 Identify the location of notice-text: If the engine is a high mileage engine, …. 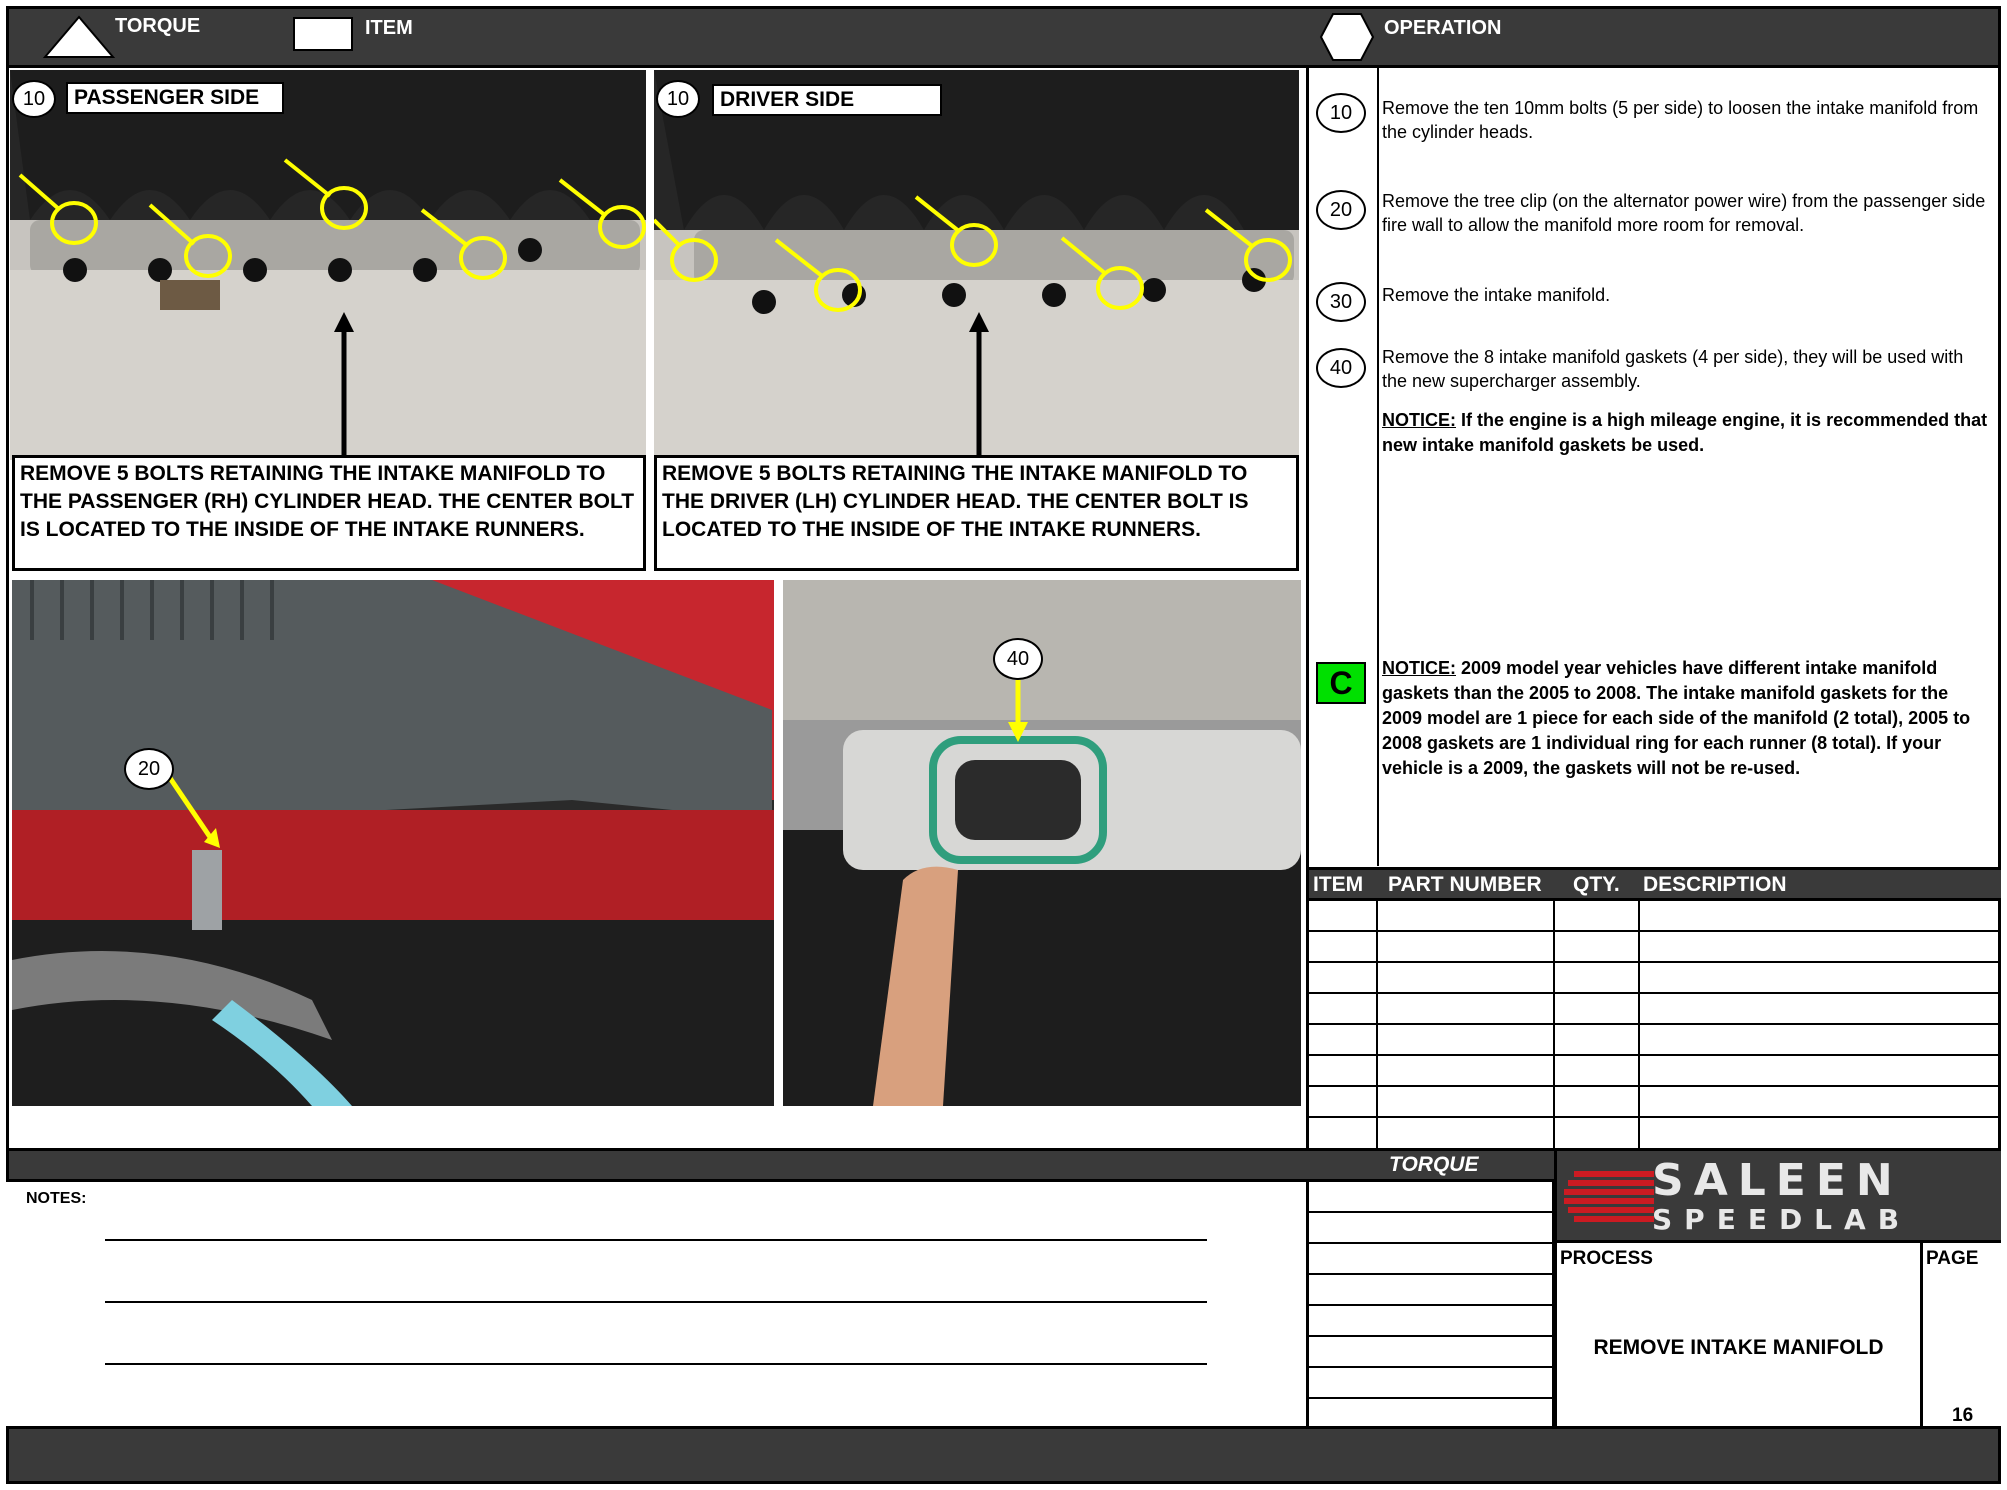
(1685, 432).